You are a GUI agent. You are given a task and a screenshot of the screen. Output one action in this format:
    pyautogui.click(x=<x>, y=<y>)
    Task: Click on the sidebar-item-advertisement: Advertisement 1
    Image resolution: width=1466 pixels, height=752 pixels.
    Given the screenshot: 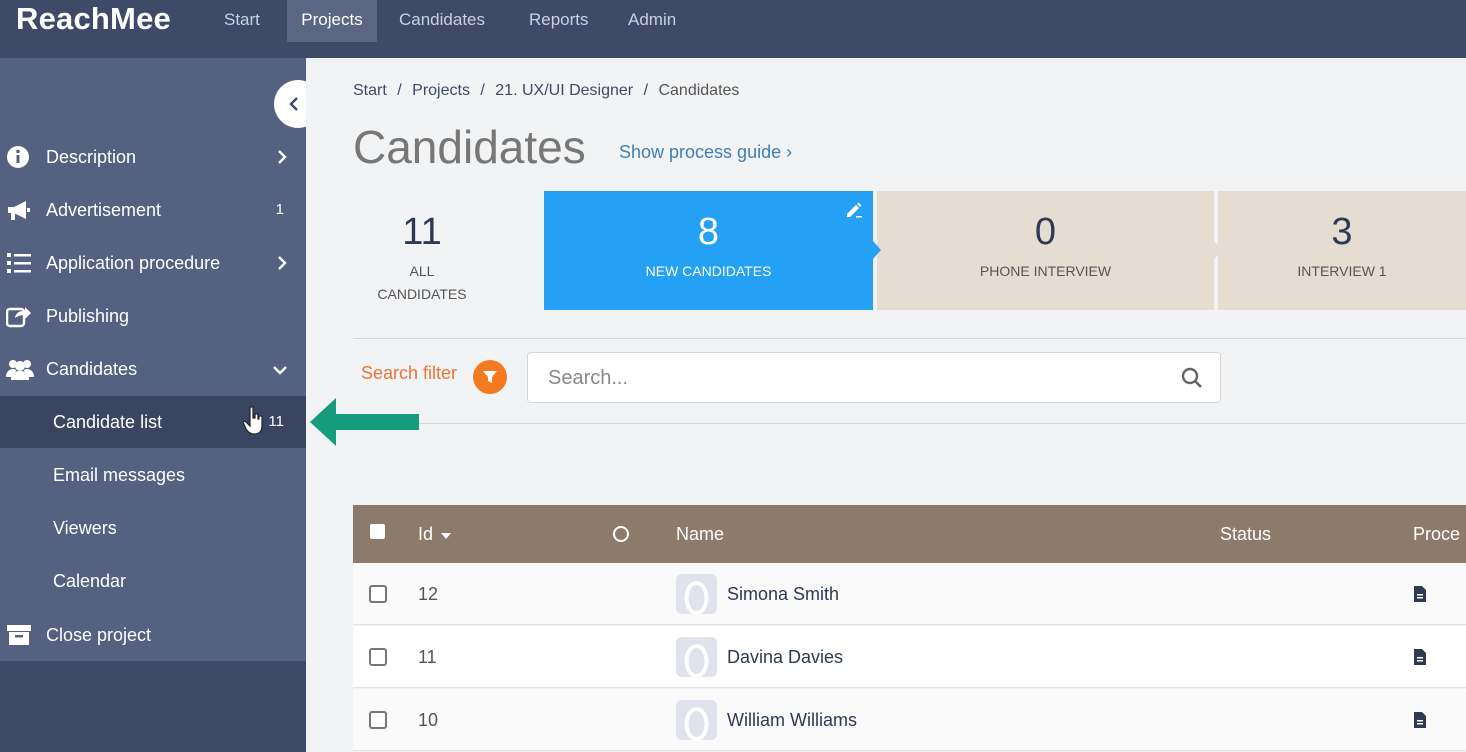 What is the action you would take?
    pyautogui.click(x=153, y=210)
    